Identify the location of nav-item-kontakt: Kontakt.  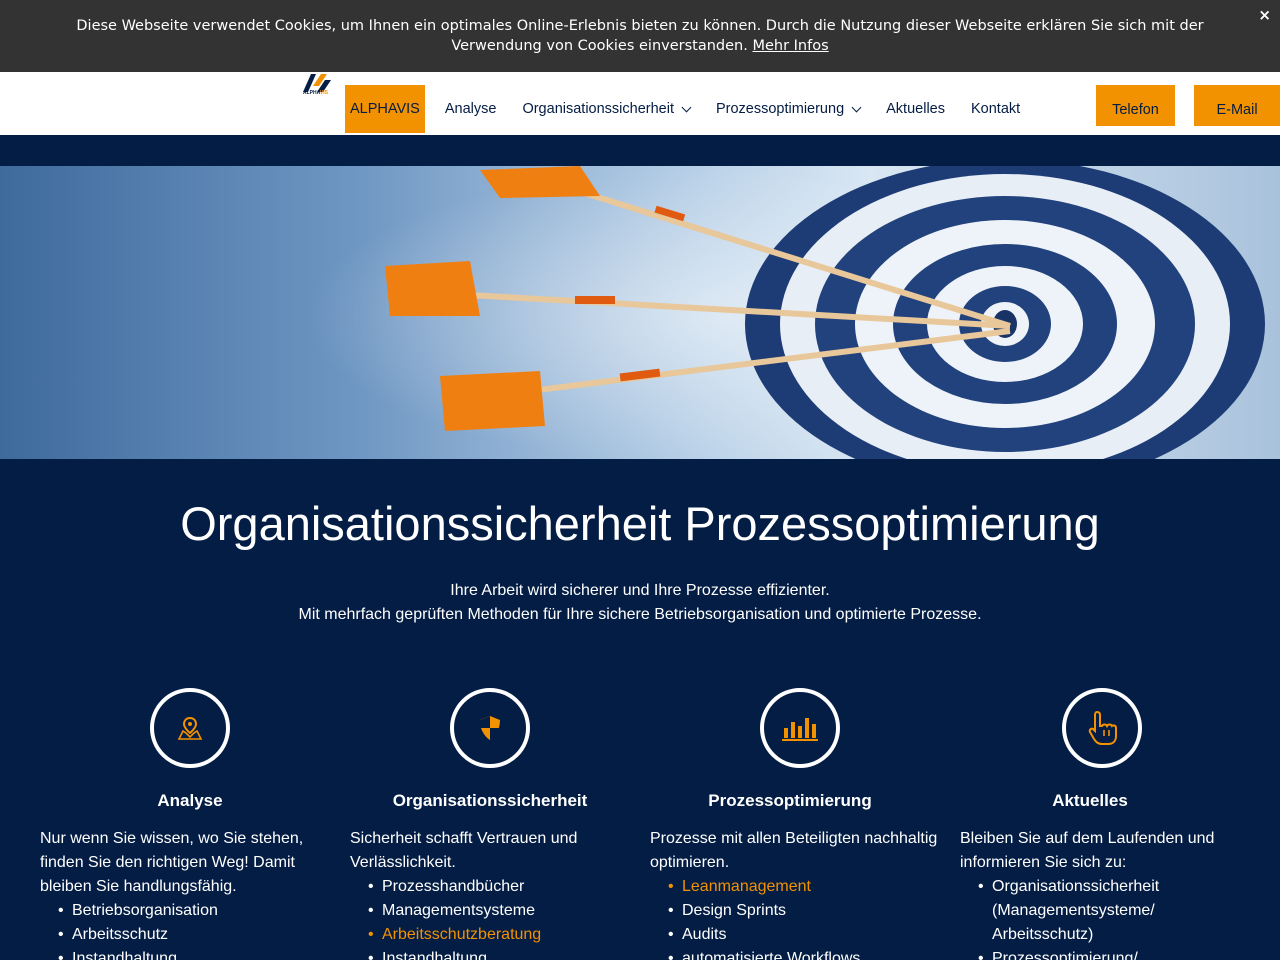
(995, 109).